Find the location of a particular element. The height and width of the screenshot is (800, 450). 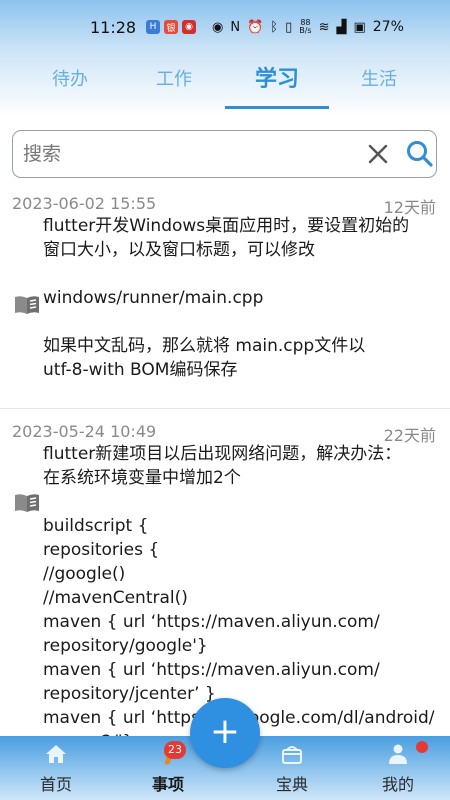

wifi-icon: ≋ is located at coordinates (324, 27).